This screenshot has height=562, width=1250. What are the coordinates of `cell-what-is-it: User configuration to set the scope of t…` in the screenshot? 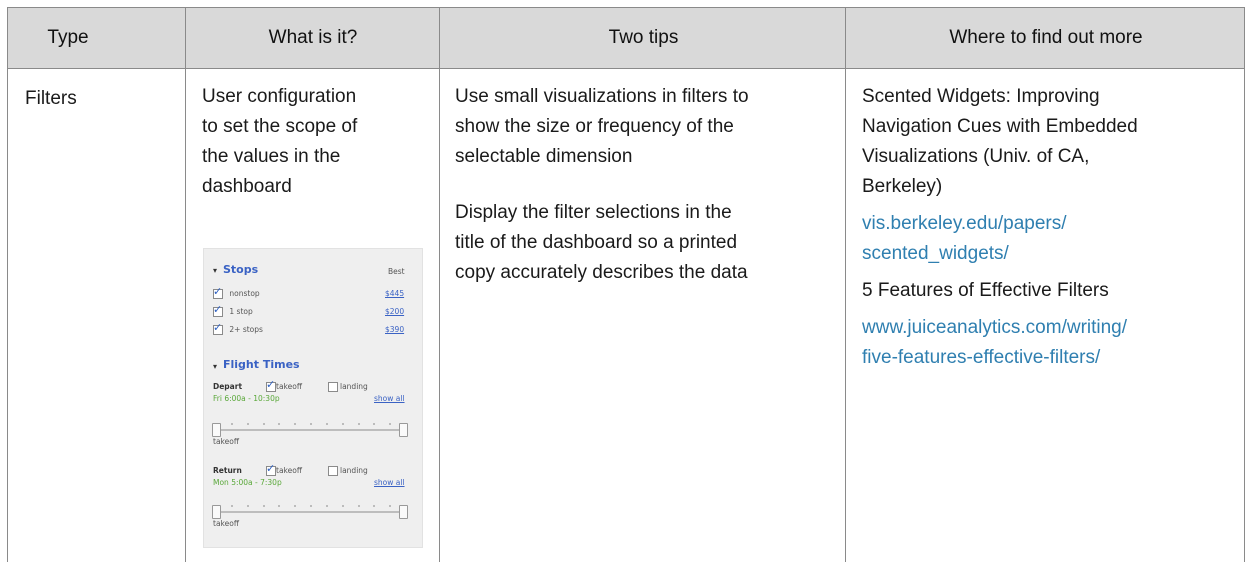 It's located at (279, 142).